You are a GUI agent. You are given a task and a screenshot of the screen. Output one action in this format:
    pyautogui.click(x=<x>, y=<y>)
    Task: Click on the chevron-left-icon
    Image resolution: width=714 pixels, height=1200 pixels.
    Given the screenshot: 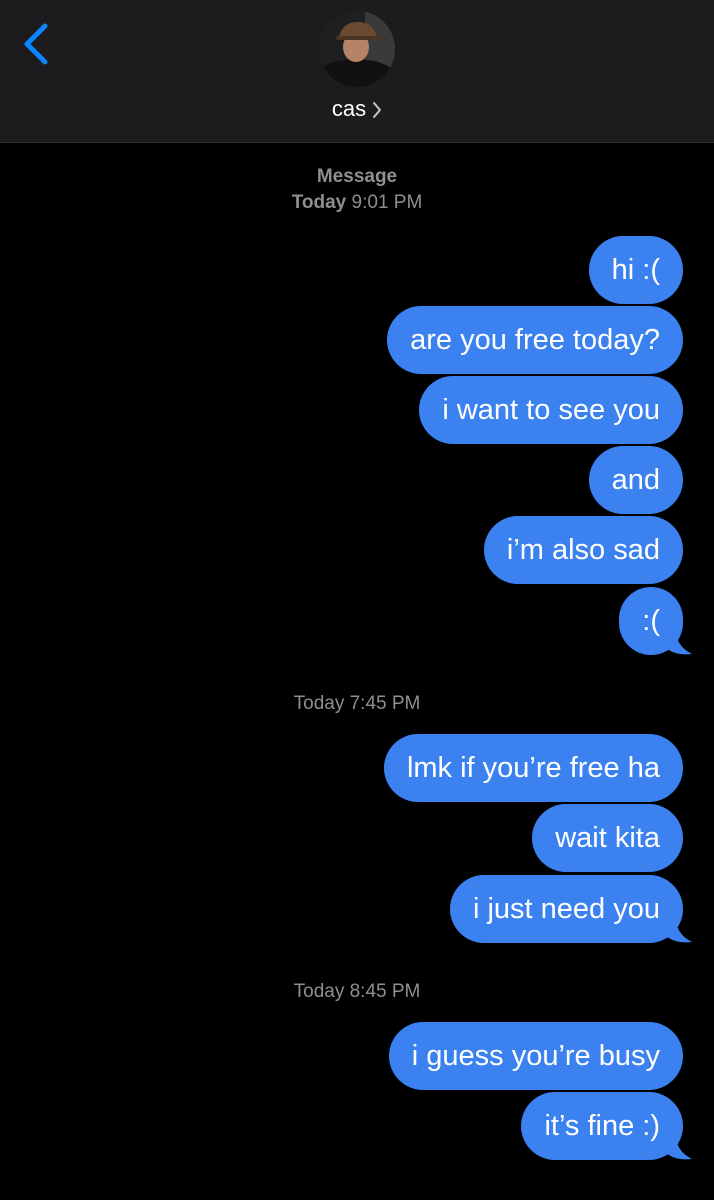 What is the action you would take?
    pyautogui.click(x=36, y=44)
    